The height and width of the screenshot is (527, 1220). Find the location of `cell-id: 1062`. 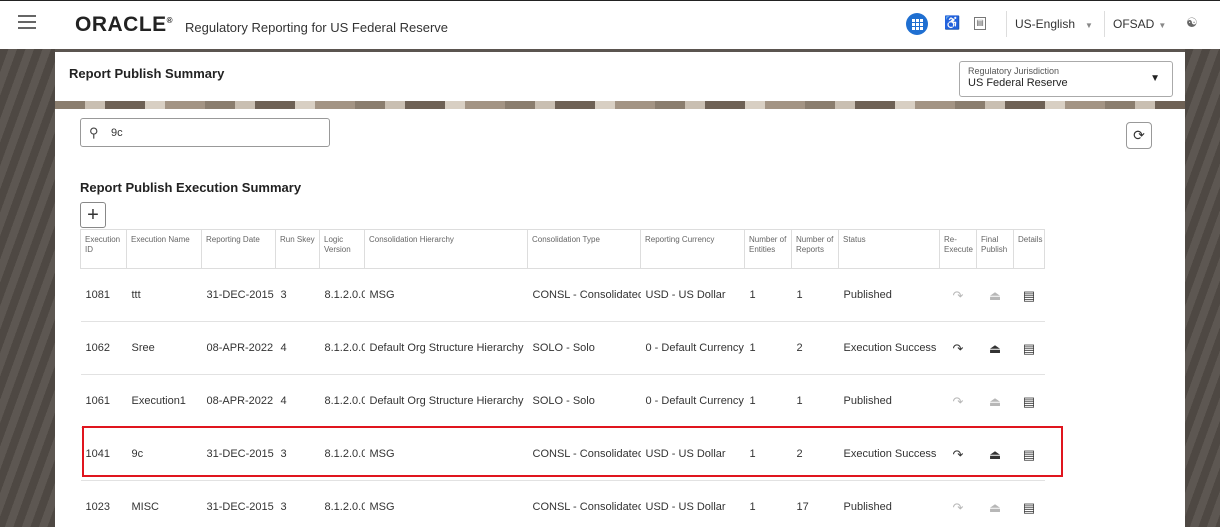

cell-id: 1062 is located at coordinates (103, 348).